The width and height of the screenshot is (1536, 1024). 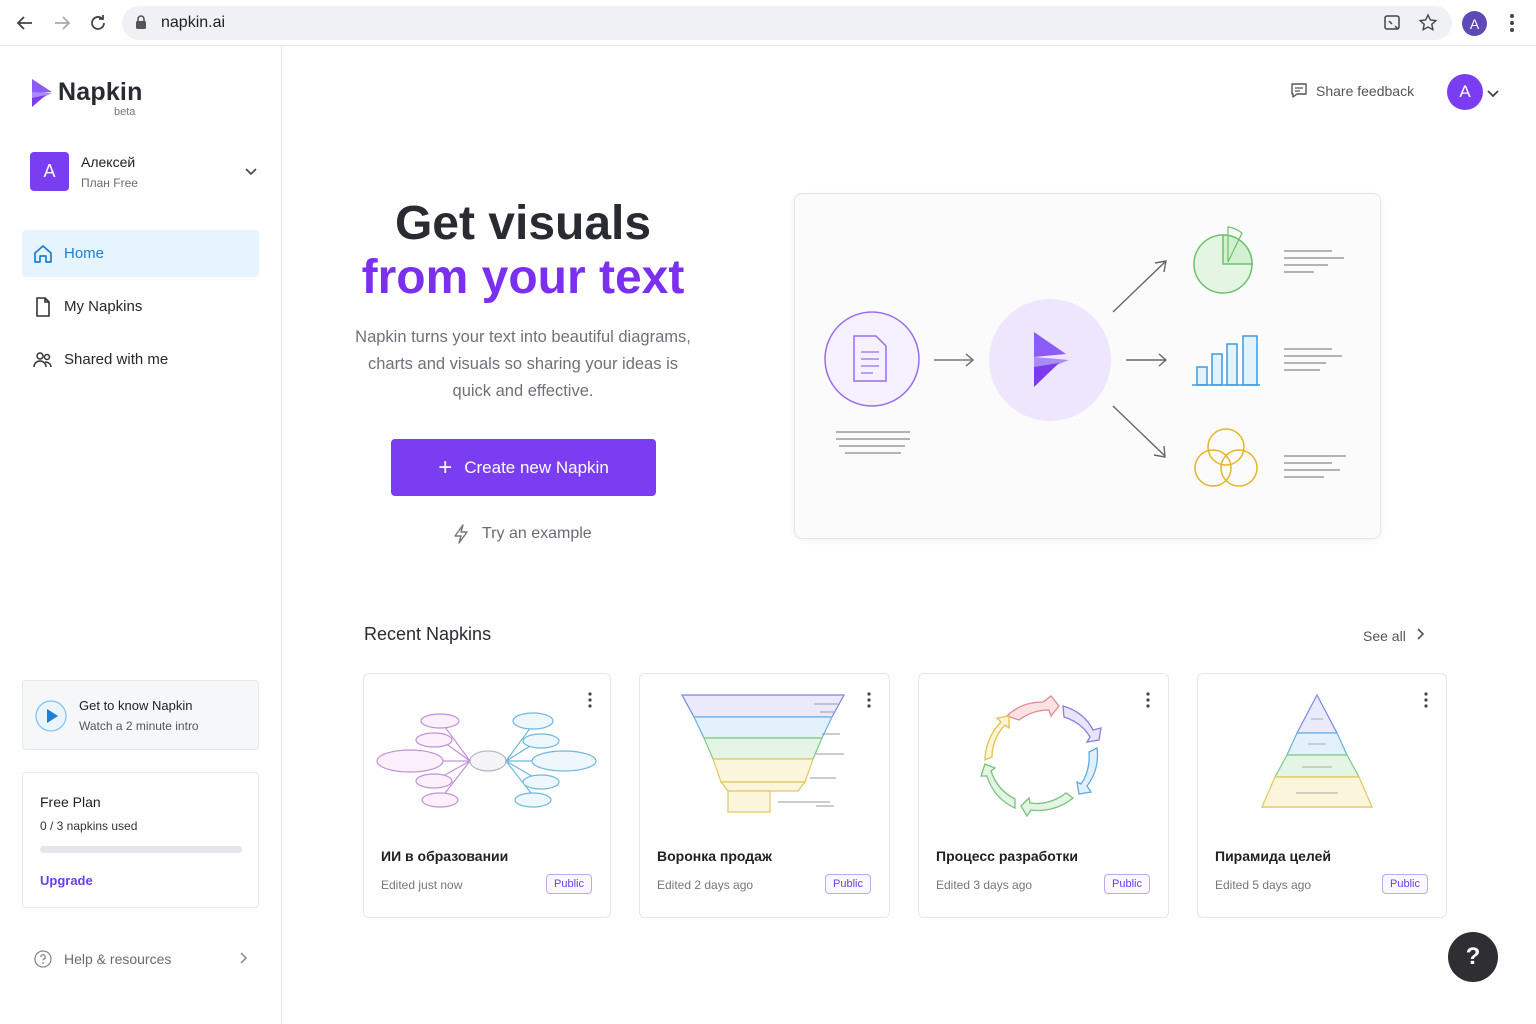 What do you see at coordinates (125, 112) in the screenshot?
I see `beta-badge: beta` at bounding box center [125, 112].